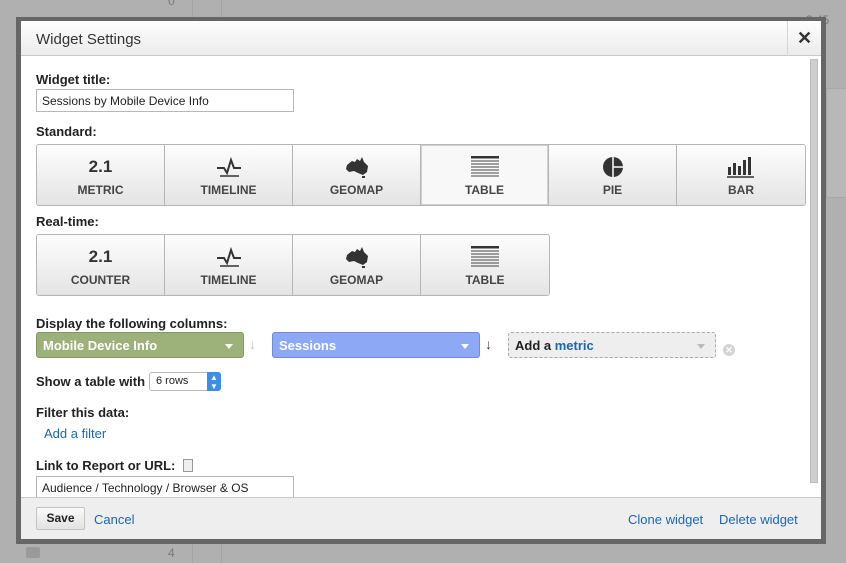  What do you see at coordinates (665, 519) in the screenshot?
I see `clone-widget-link: Clone widget` at bounding box center [665, 519].